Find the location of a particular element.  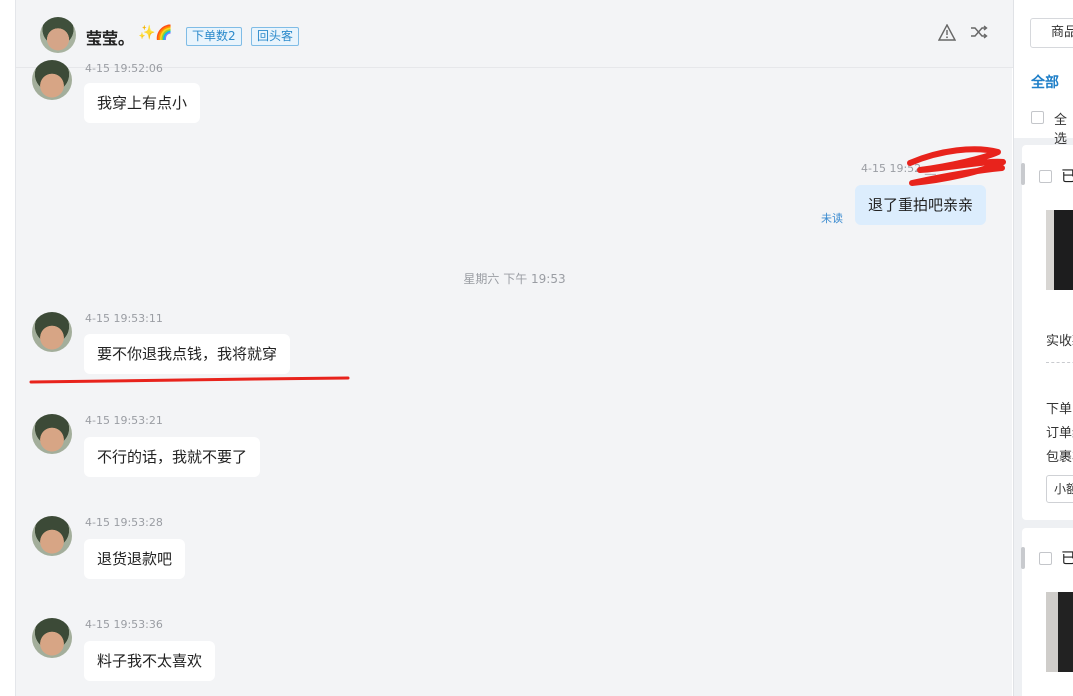

order-time-label: 下单时 is located at coordinates (1059, 409).